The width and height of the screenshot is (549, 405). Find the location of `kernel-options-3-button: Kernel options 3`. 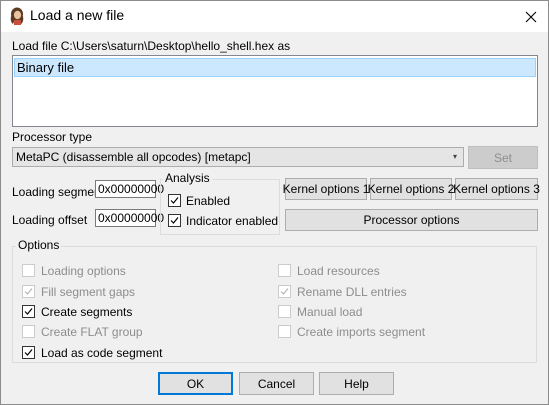

kernel-options-3-button: Kernel options 3 is located at coordinates (496, 189).